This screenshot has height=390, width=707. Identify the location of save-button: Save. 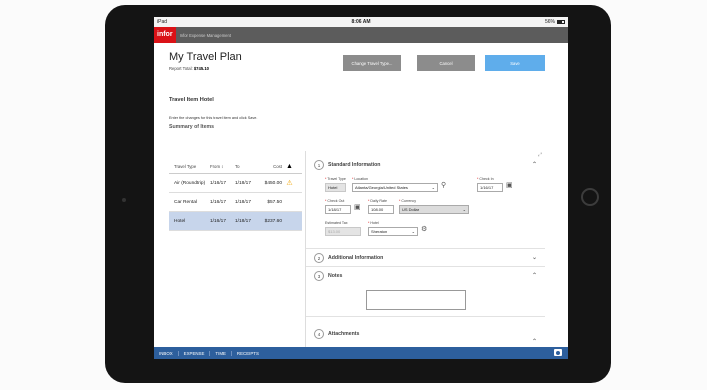
(515, 63).